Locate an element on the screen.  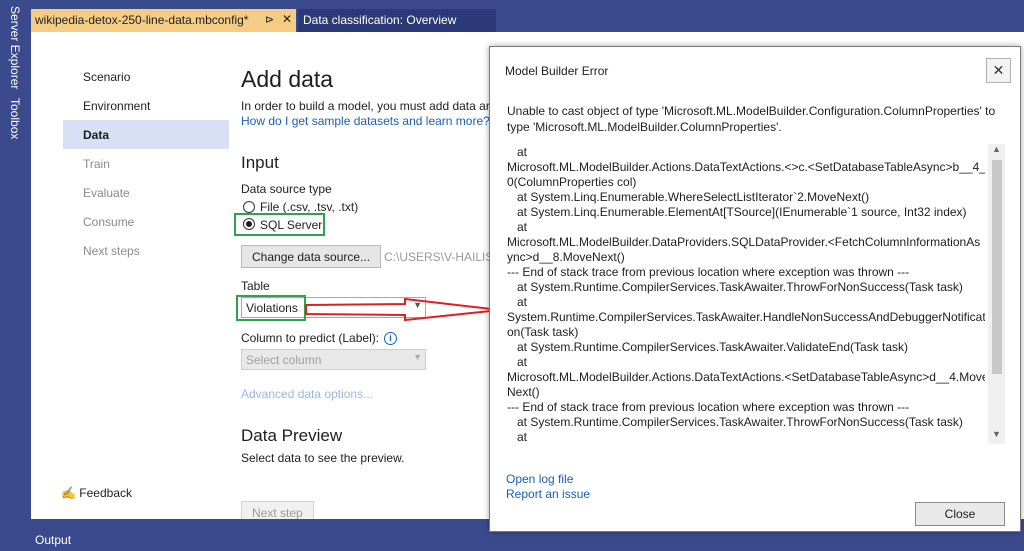
feedback-label: Feedback is located at coordinates (105, 493).